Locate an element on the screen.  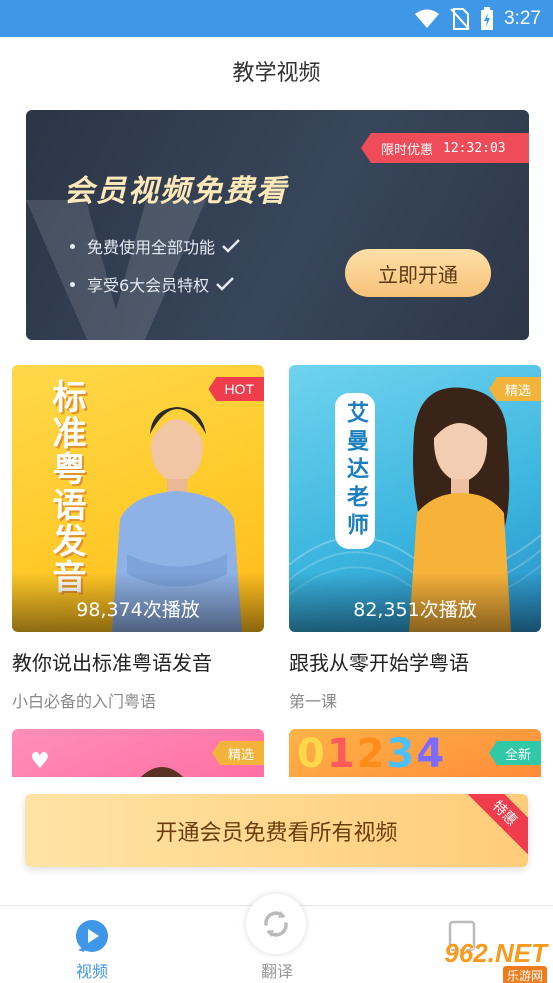
translate-fab is located at coordinates (276, 924).